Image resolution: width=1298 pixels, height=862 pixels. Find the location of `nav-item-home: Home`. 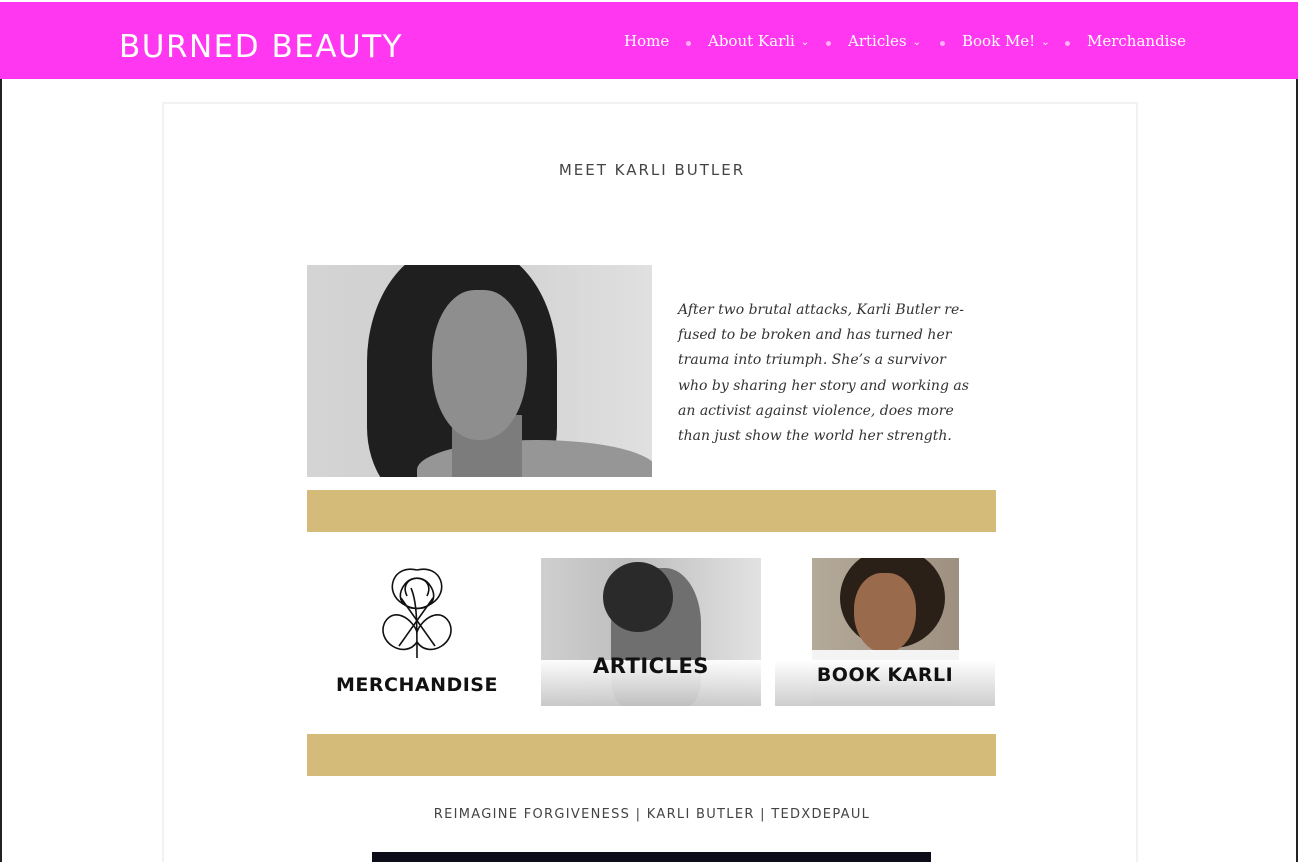

nav-item-home: Home is located at coordinates (646, 41).